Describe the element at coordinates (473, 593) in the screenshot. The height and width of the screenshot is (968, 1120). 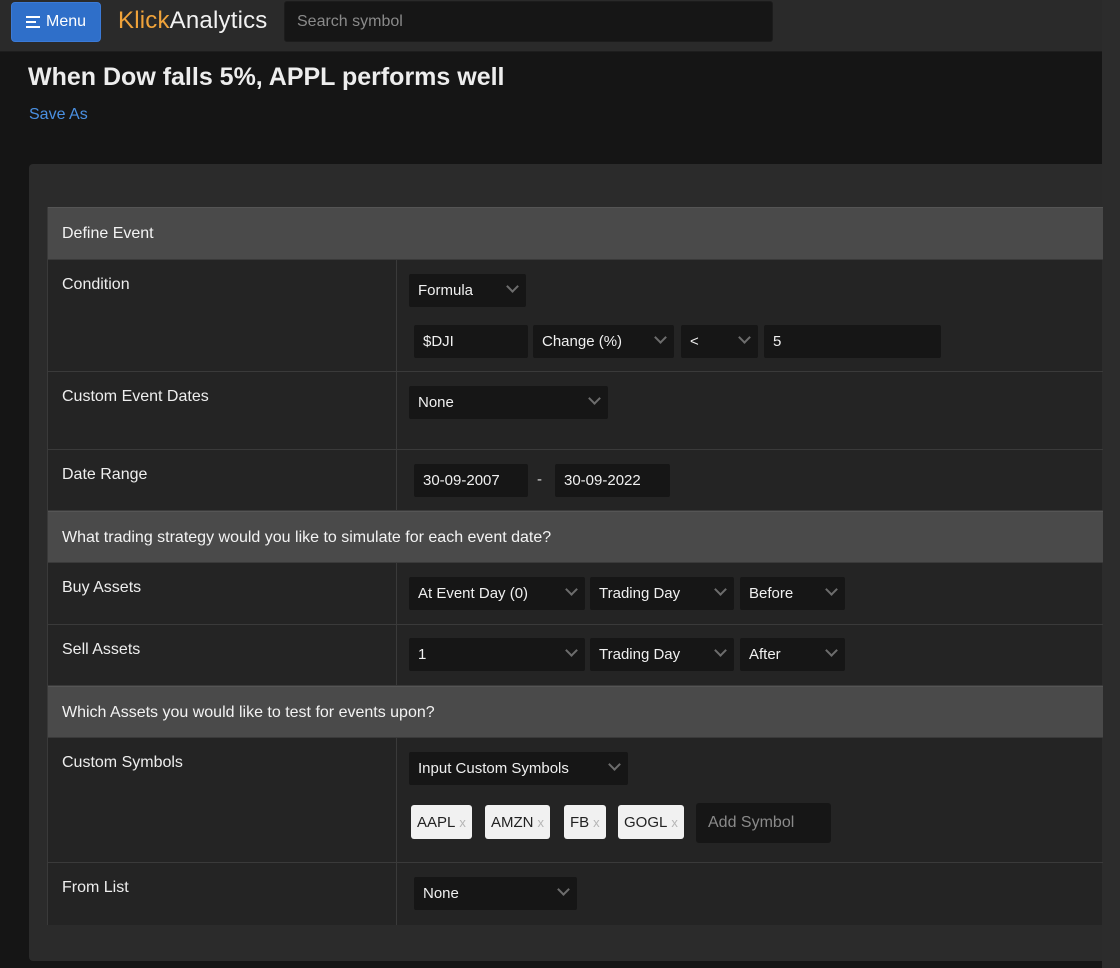
I see `buy-day-value: At Event Day (0)` at that location.